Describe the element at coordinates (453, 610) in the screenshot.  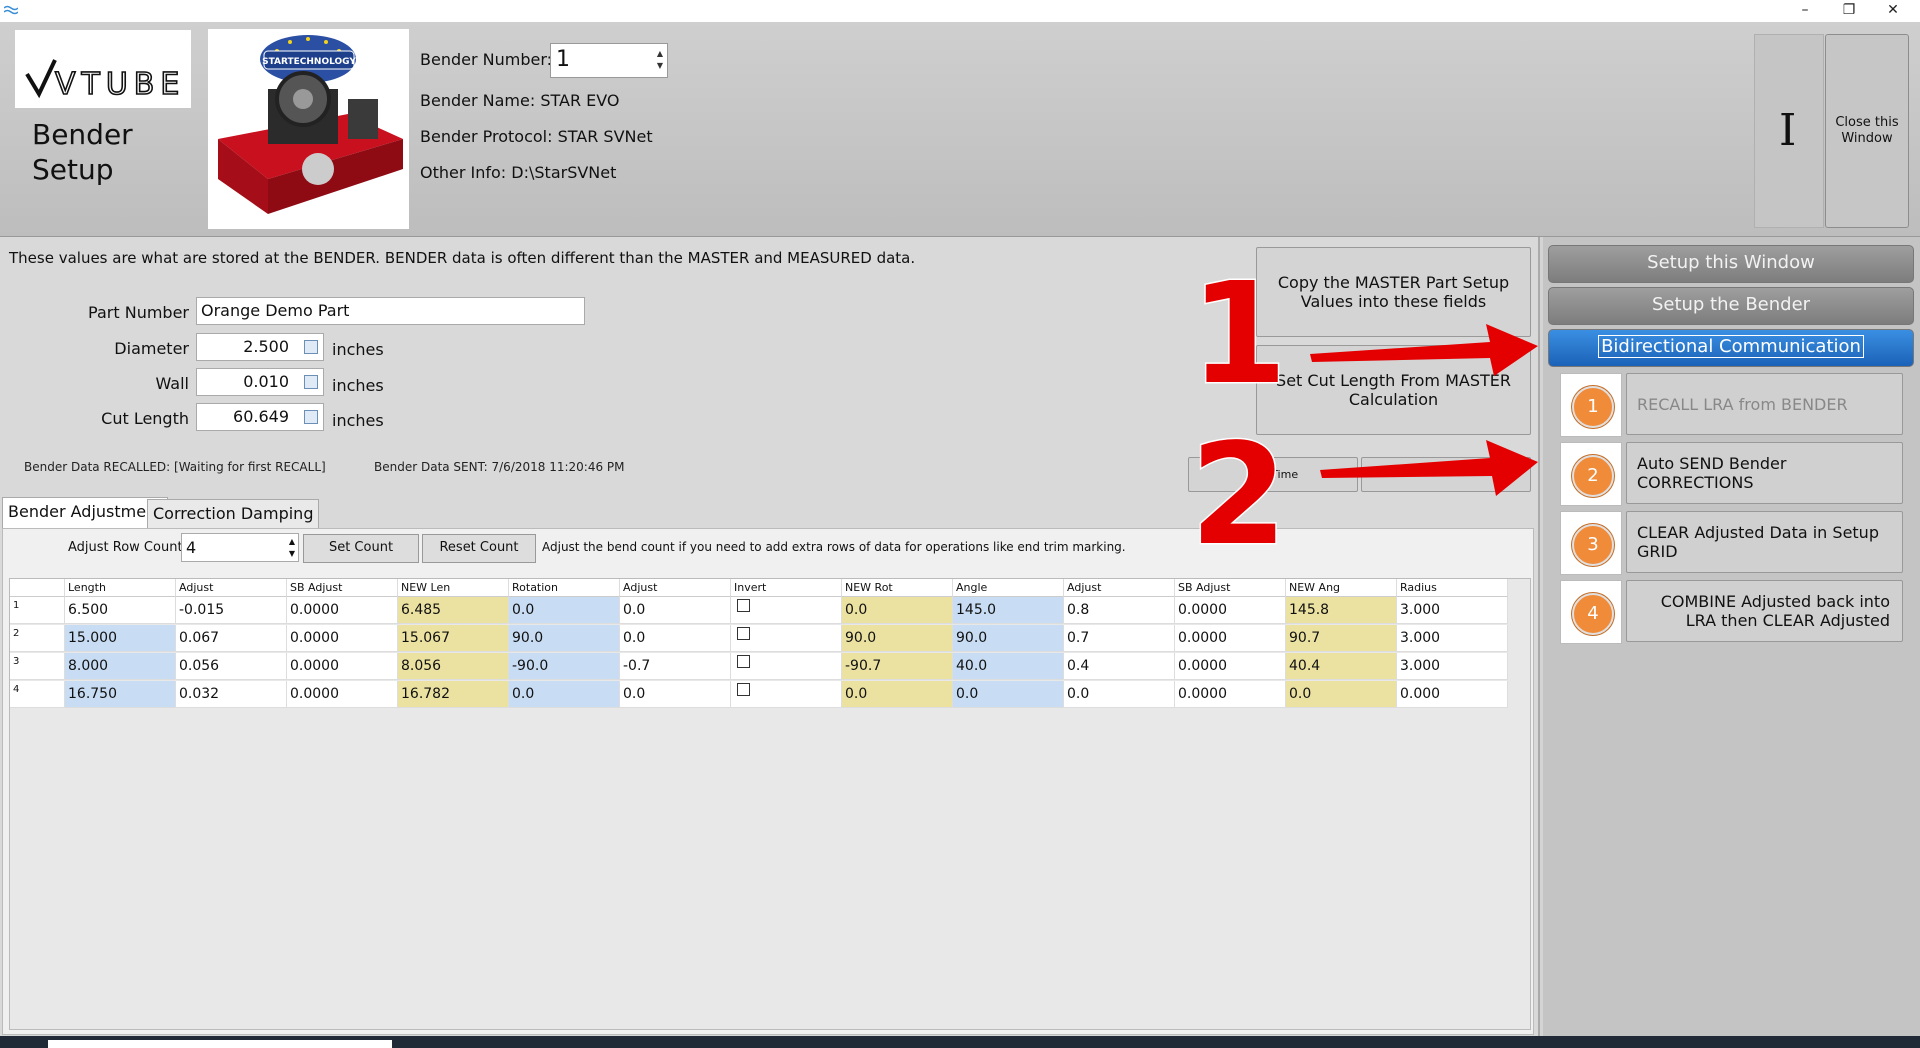
I see `grid-cell: 6.485` at that location.